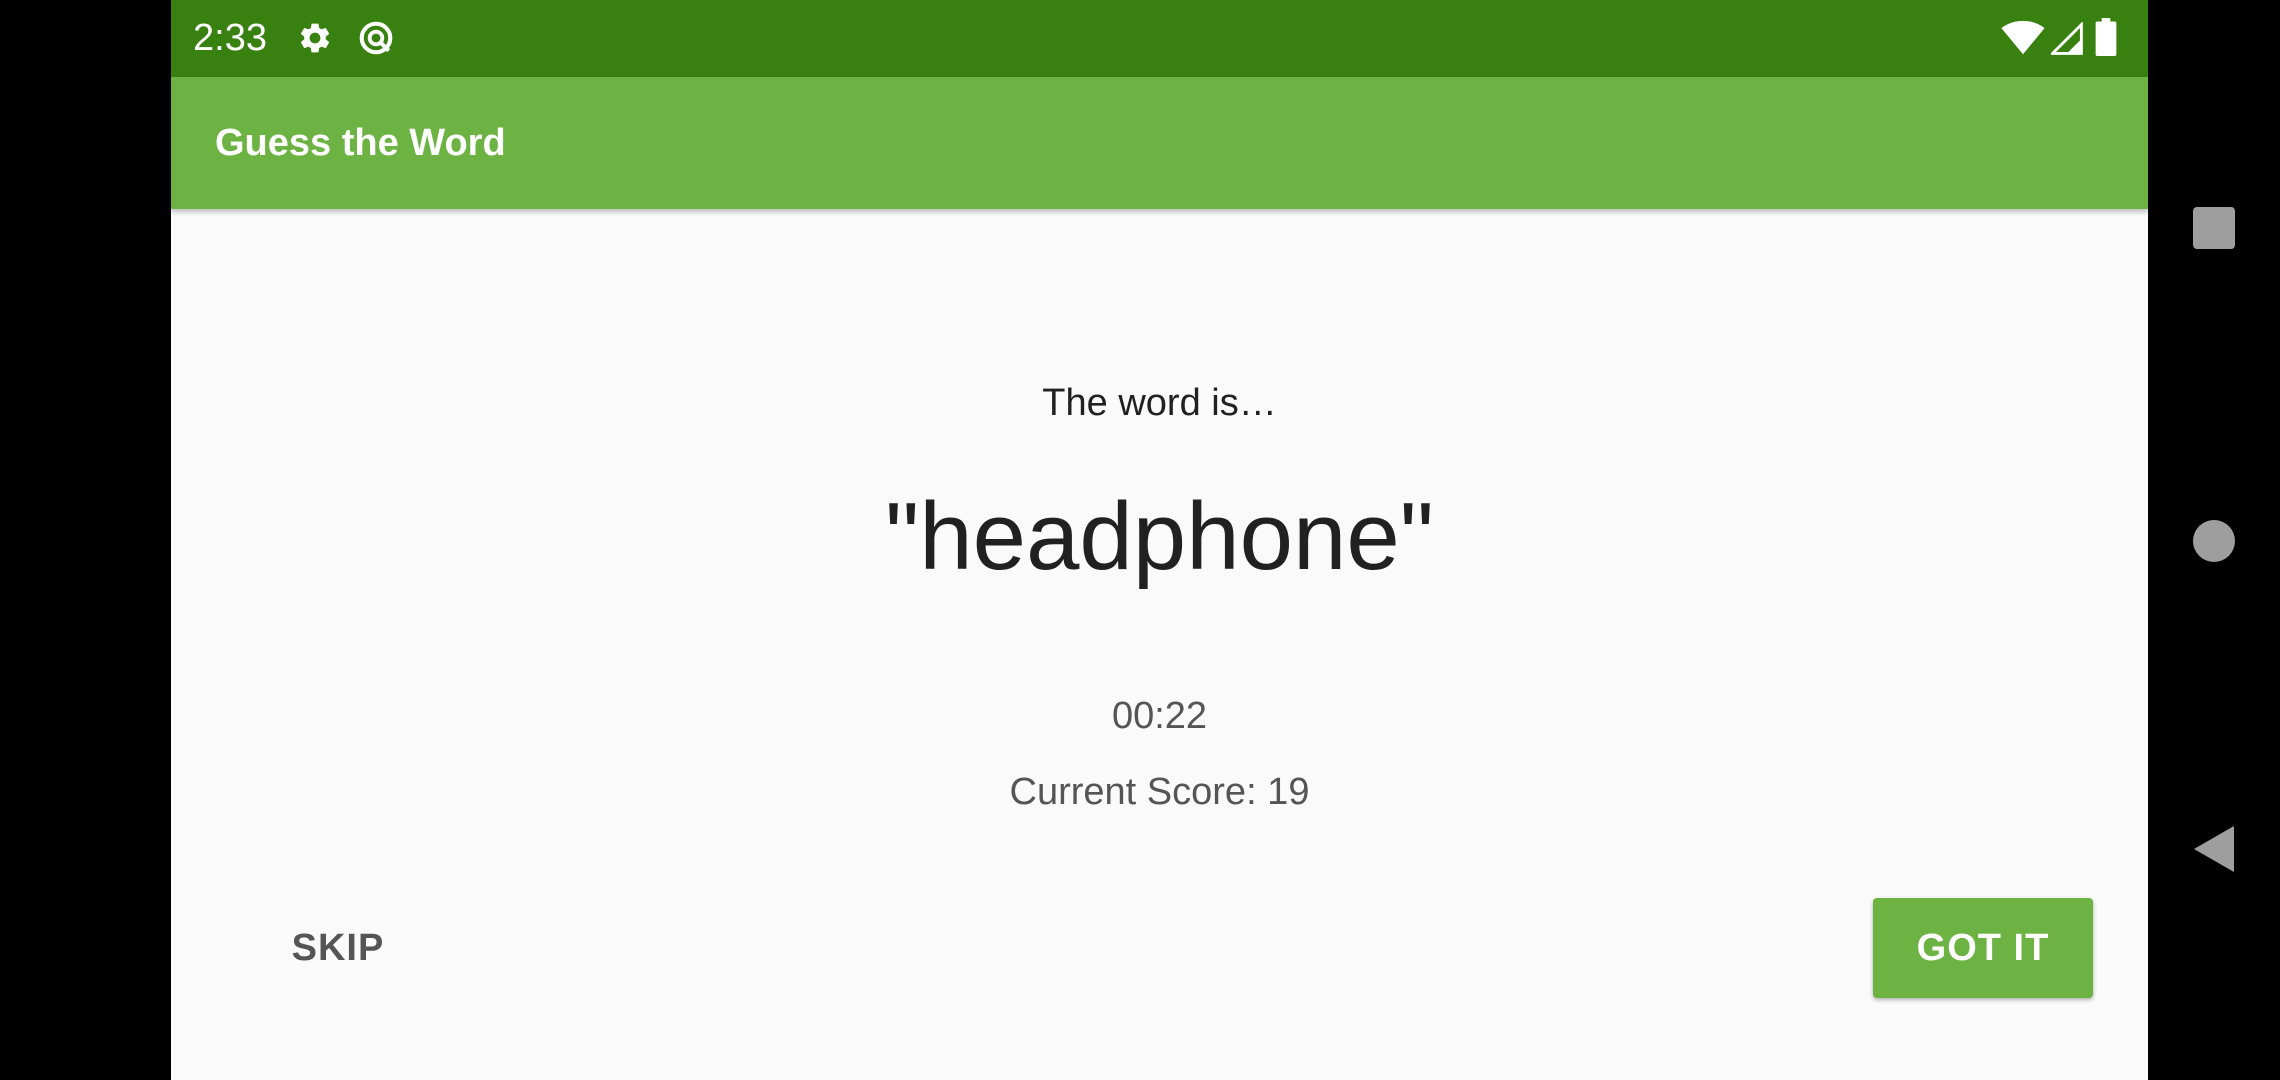 The height and width of the screenshot is (1080, 2280). What do you see at coordinates (376, 38) in the screenshot?
I see `sync-icon` at bounding box center [376, 38].